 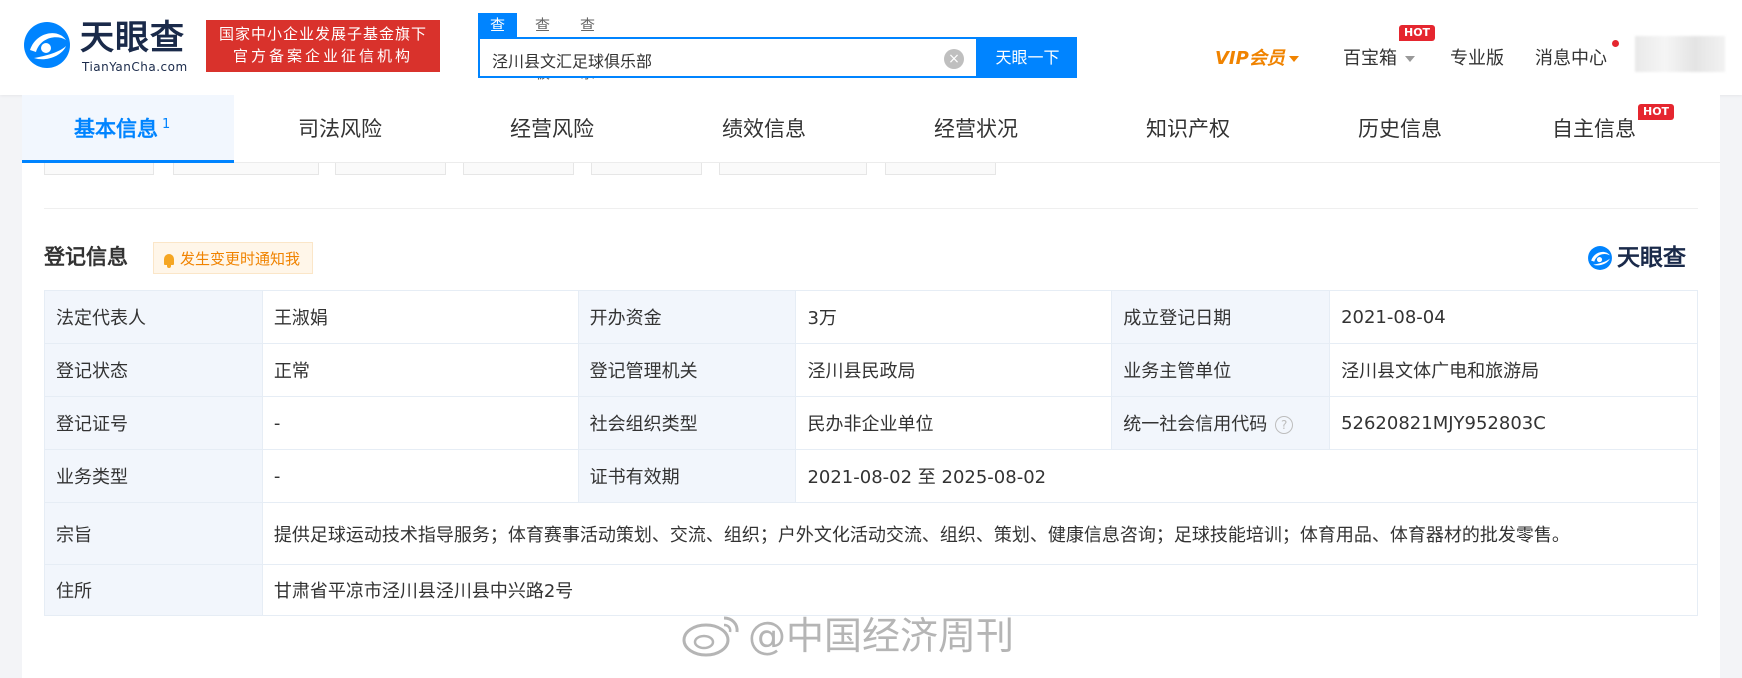 What do you see at coordinates (135, 67) in the screenshot?
I see `logo-domain: TianYanCha.com` at bounding box center [135, 67].